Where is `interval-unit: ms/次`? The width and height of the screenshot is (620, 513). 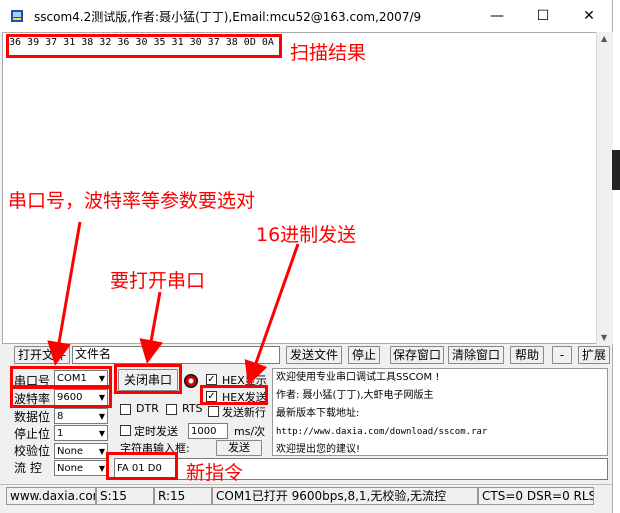 interval-unit: ms/次 is located at coordinates (250, 431).